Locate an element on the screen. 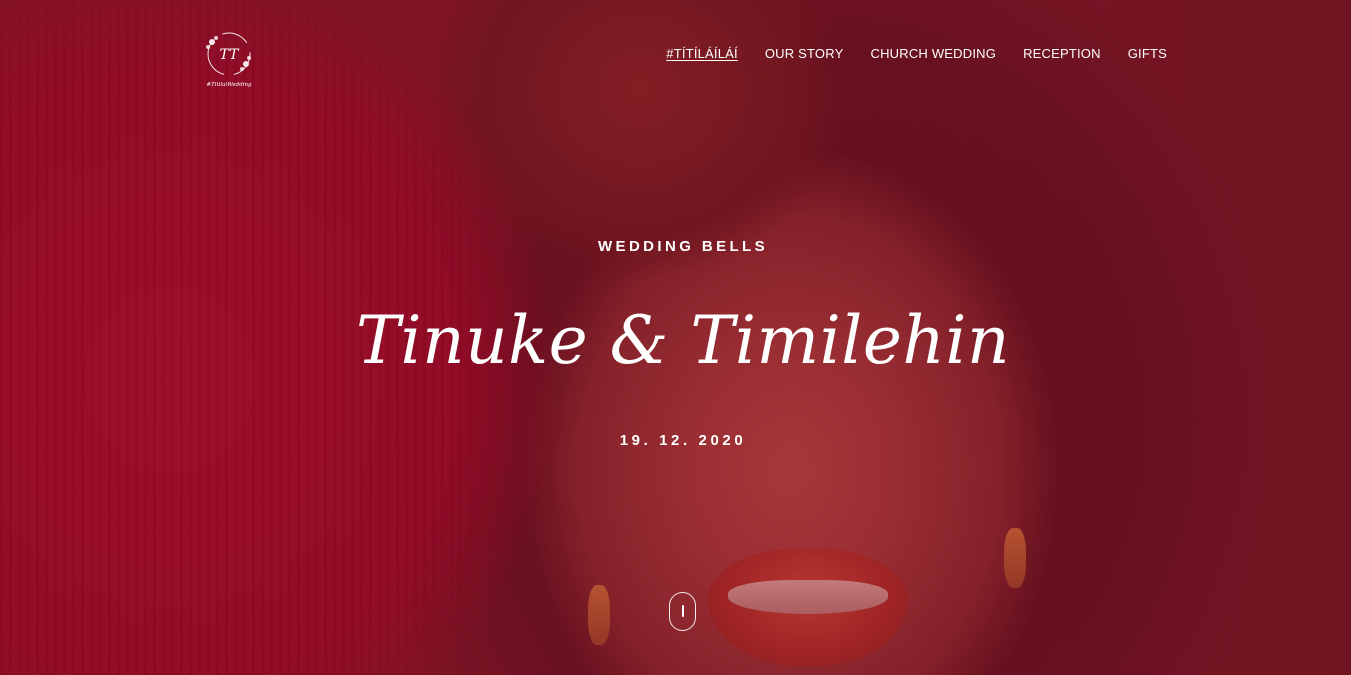 This screenshot has width=1351, height=675. mouse-scroll-icon is located at coordinates (682, 611).